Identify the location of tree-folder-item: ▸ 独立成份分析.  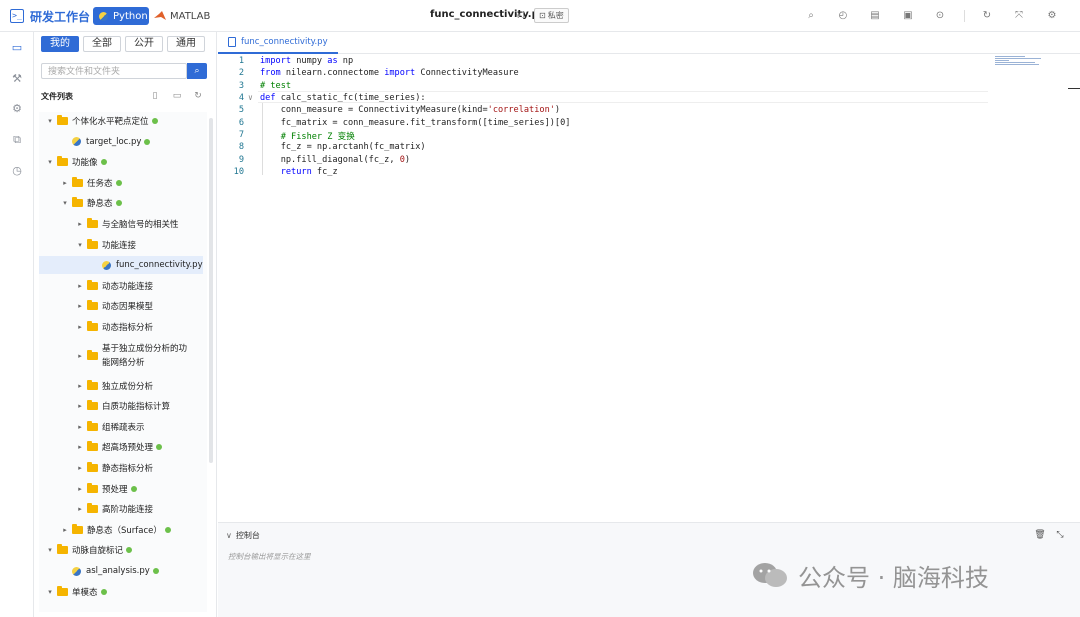
(96, 386).